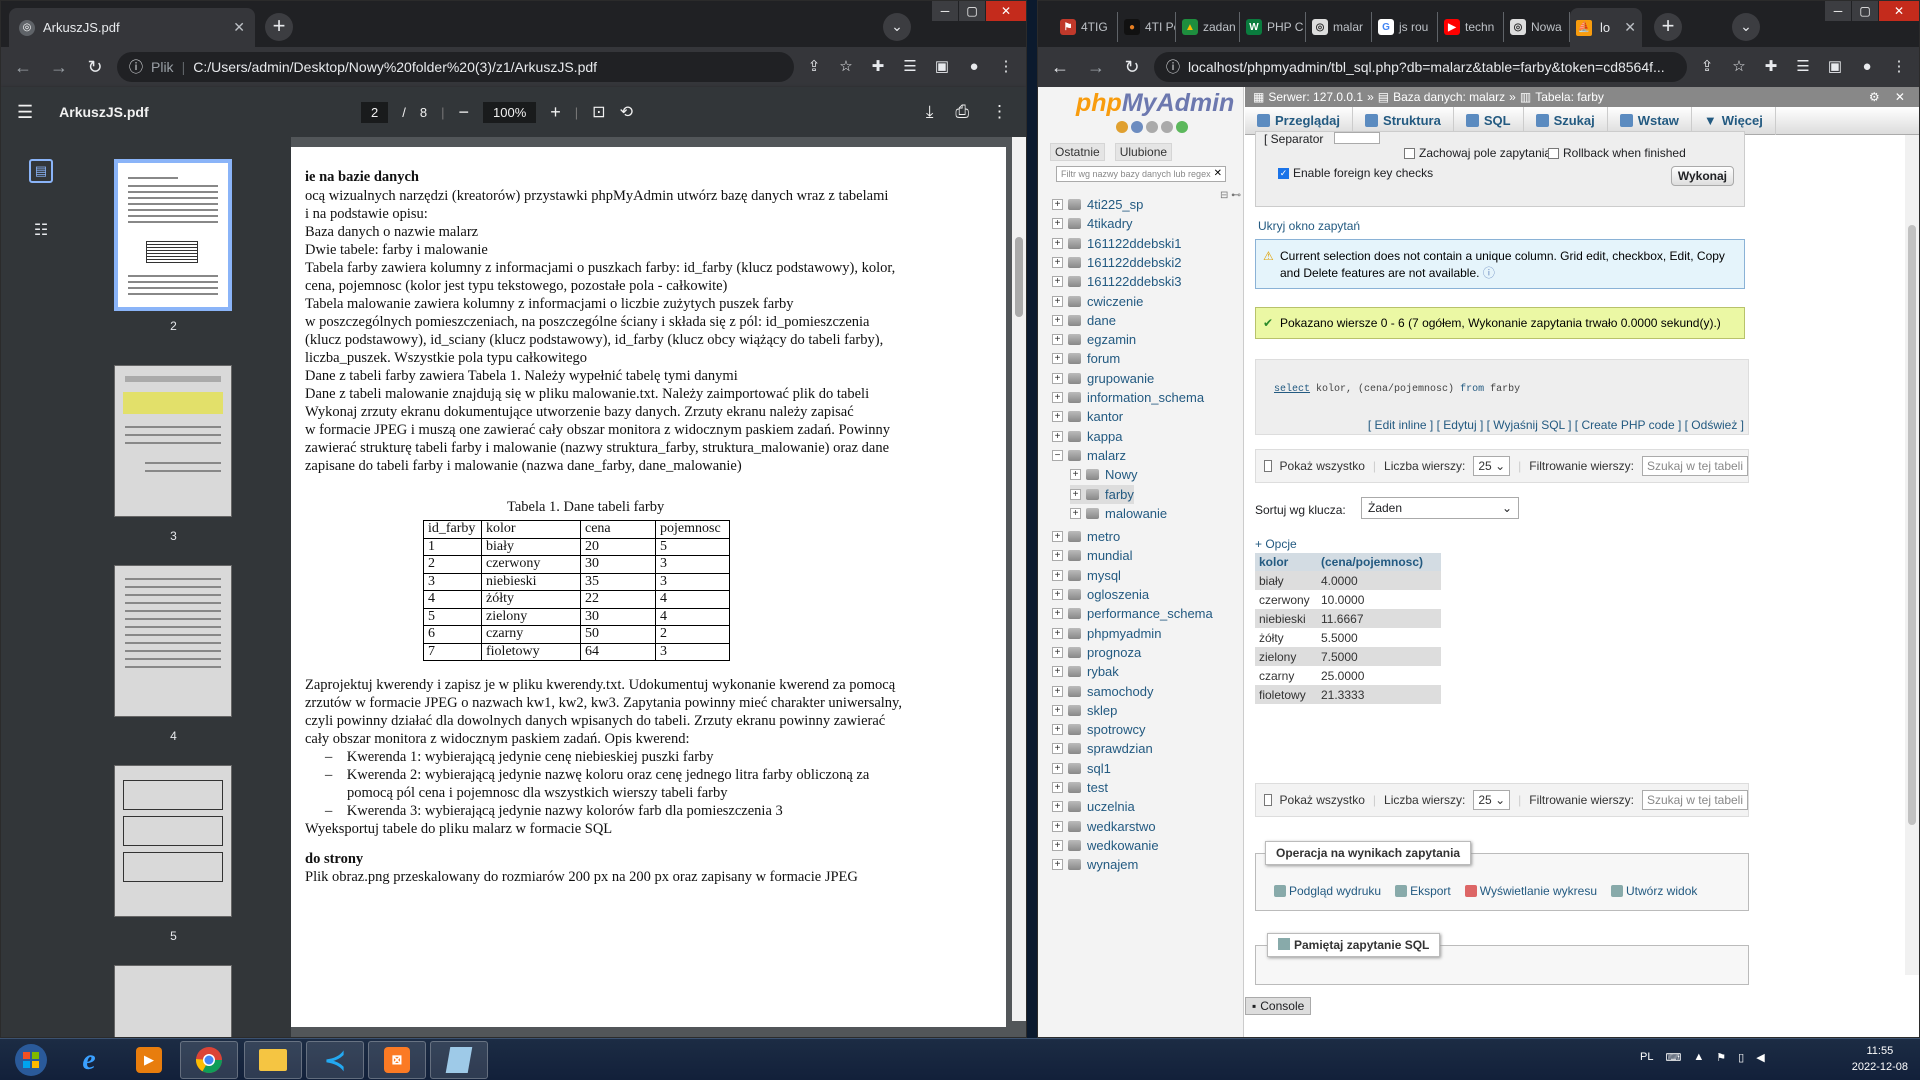 This screenshot has height=1080, width=1920. What do you see at coordinates (1086, 575) in the screenshot?
I see `database-item: + mysql` at bounding box center [1086, 575].